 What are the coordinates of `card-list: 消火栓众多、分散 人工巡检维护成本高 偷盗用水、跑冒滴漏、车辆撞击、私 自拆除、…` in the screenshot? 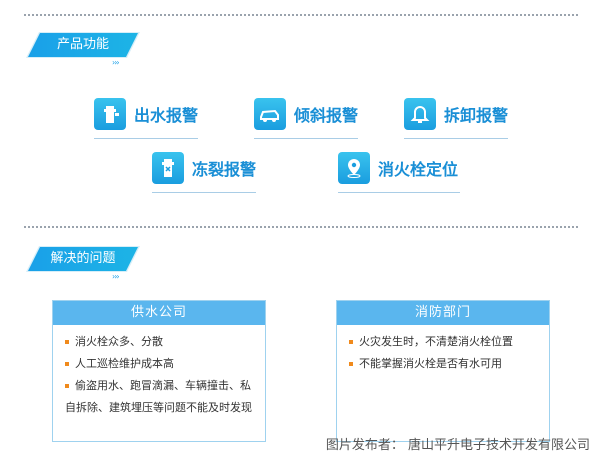 It's located at (159, 372).